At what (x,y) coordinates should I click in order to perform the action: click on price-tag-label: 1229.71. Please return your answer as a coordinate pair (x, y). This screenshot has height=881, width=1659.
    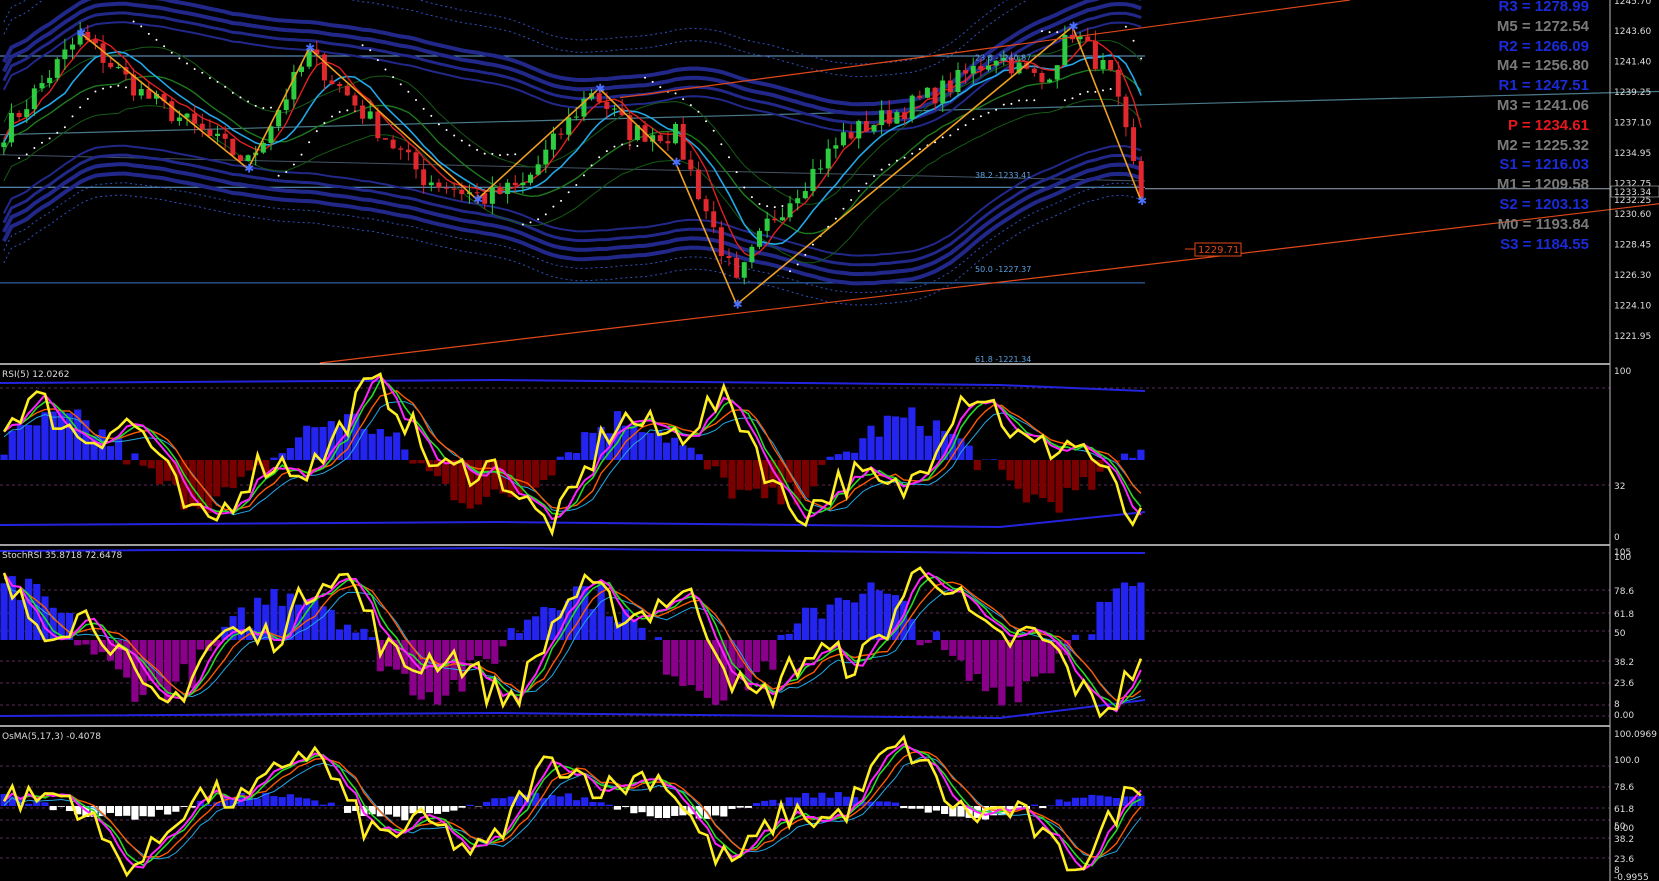
    Looking at the image, I should click on (1218, 250).